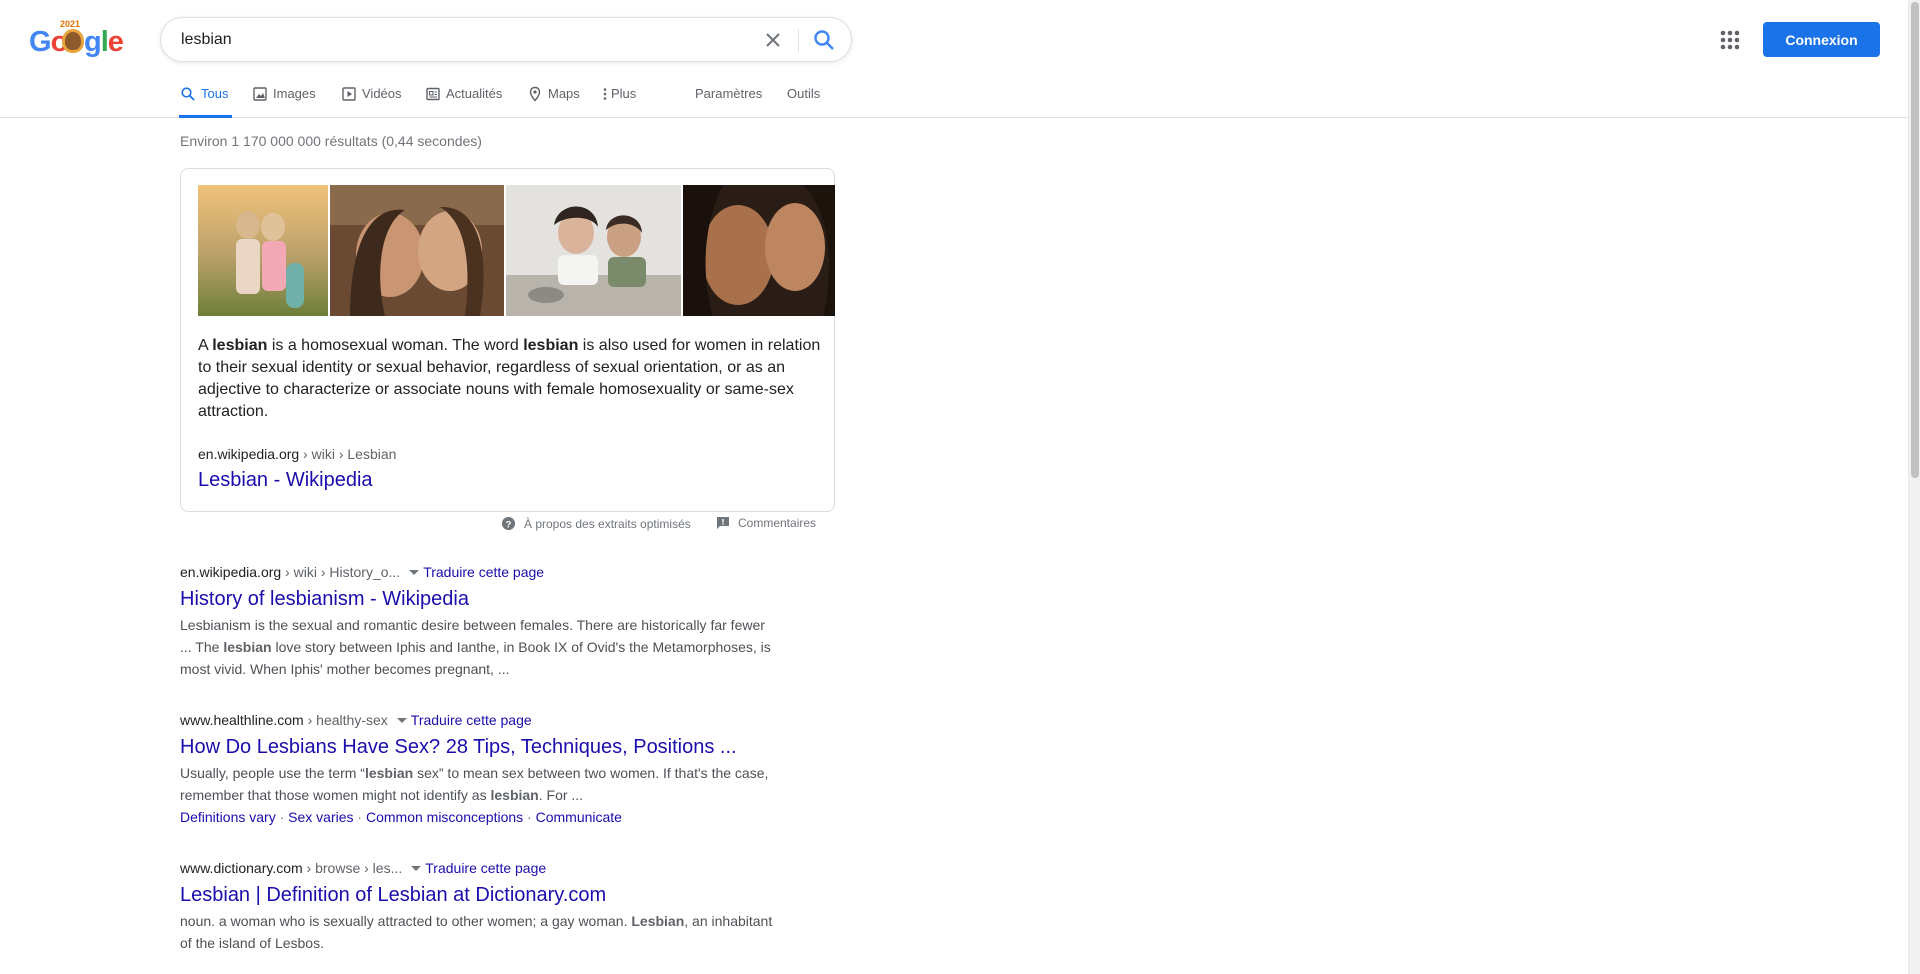 This screenshot has width=1920, height=974. Describe the element at coordinates (433, 94) in the screenshot. I see `news-icon` at that location.